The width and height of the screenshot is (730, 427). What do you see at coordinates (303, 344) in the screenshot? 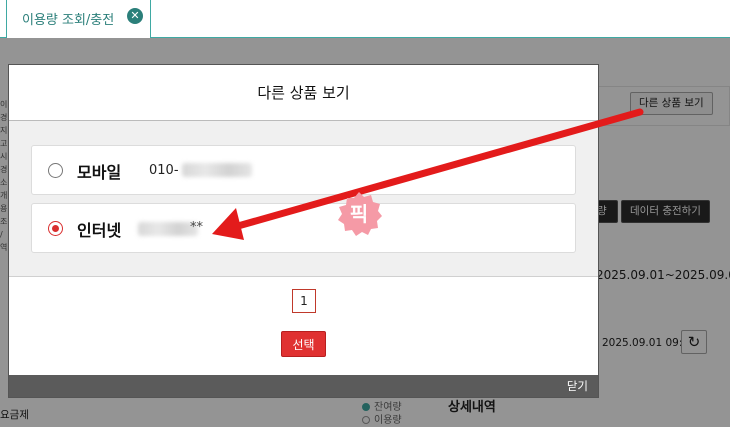
I see `select-button: 선택` at bounding box center [303, 344].